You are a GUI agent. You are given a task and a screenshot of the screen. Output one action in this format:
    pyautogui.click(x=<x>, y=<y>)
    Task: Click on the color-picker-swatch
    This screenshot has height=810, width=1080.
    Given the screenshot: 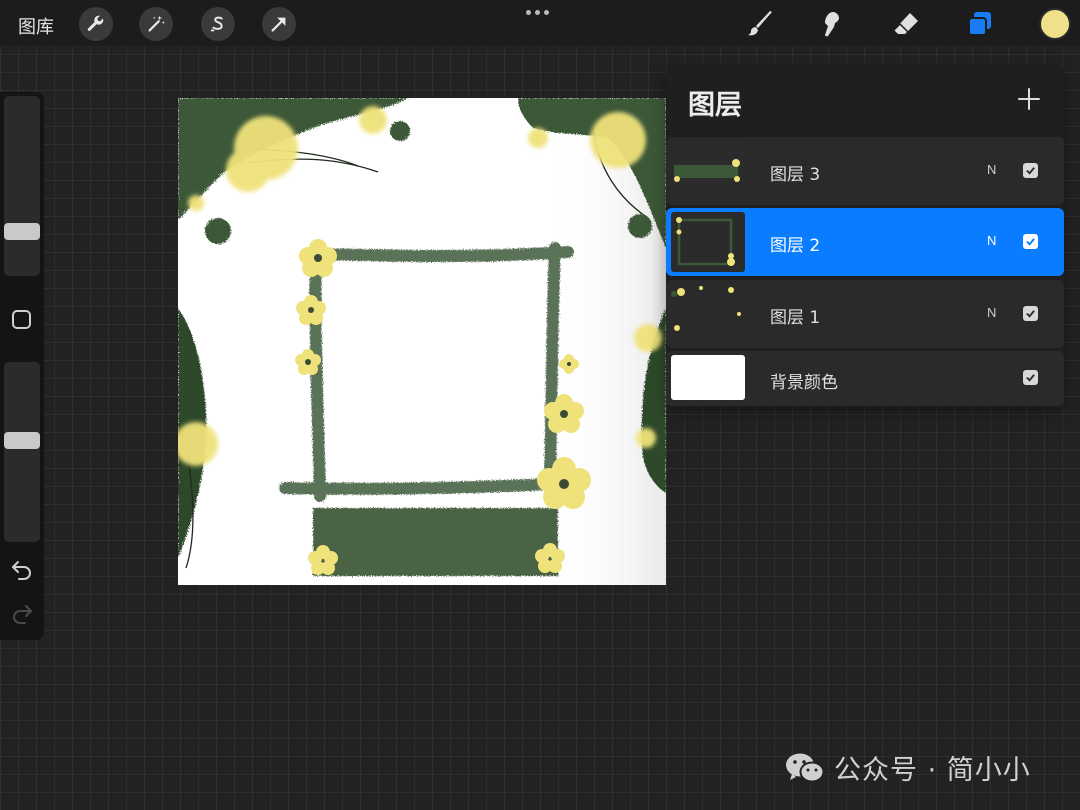 What is the action you would take?
    pyautogui.click(x=1055, y=24)
    